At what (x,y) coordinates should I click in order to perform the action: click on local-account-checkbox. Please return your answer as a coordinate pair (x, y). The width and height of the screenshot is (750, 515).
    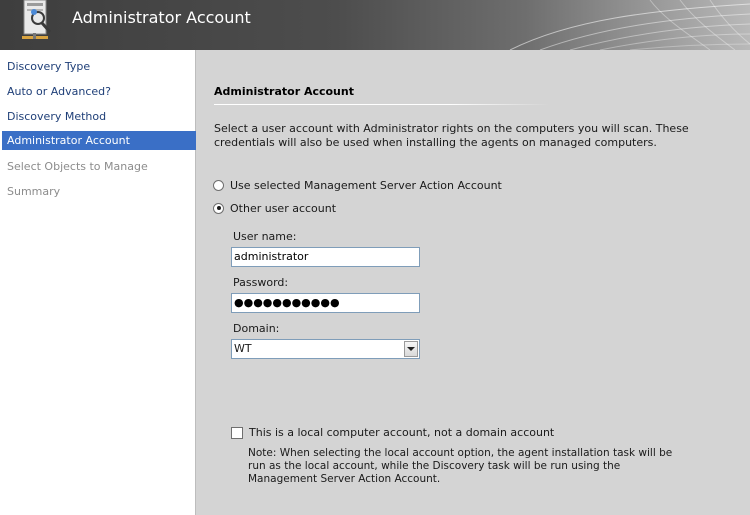
    Looking at the image, I should click on (237, 432).